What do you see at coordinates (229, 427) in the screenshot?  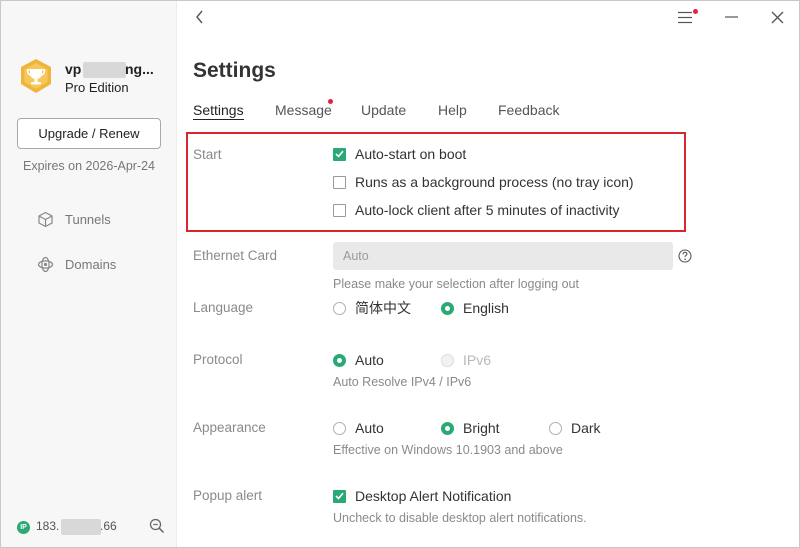 I see `appearance-label: Appearance` at bounding box center [229, 427].